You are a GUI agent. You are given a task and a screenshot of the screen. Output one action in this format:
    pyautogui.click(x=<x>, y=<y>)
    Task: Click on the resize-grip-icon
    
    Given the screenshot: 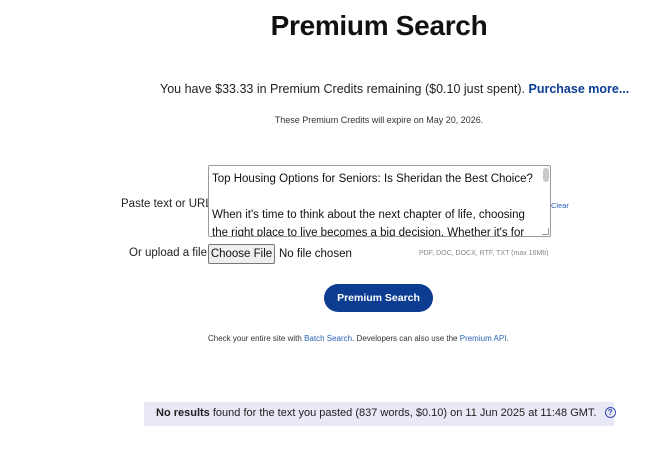 What is the action you would take?
    pyautogui.click(x=545, y=231)
    